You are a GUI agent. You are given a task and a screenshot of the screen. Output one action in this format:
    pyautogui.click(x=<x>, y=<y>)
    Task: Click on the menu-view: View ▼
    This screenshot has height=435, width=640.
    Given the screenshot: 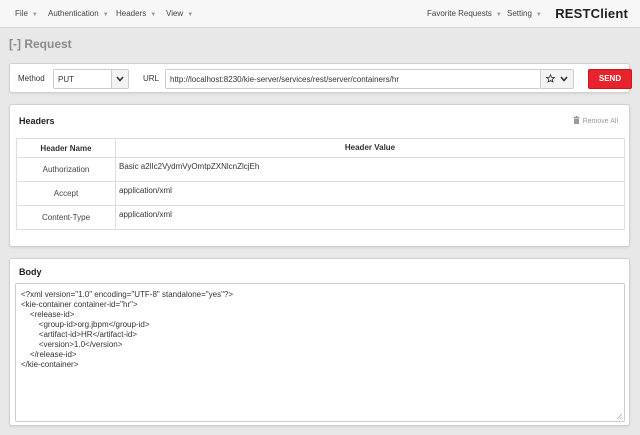 What is the action you would take?
    pyautogui.click(x=179, y=13)
    